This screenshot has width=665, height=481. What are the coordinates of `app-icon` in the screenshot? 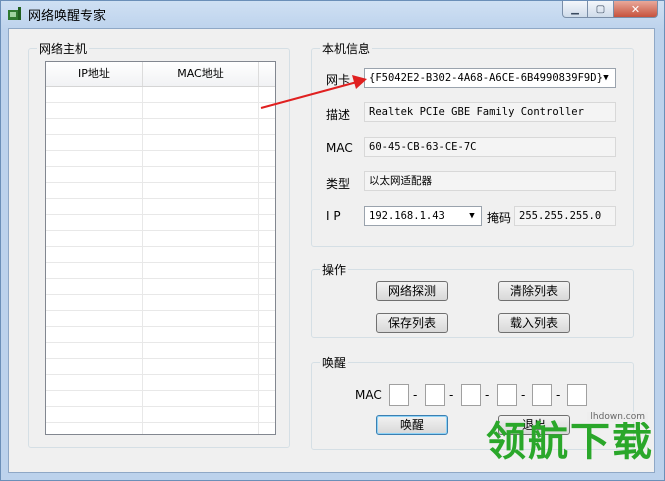 It's located at (14, 13).